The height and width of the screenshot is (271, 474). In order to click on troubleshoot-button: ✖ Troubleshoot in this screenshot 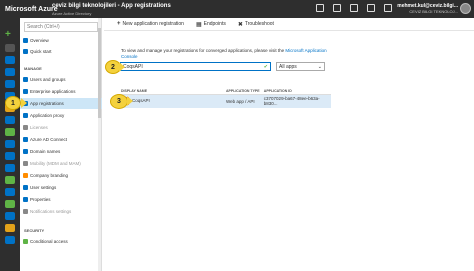, I will do `click(256, 24)`.